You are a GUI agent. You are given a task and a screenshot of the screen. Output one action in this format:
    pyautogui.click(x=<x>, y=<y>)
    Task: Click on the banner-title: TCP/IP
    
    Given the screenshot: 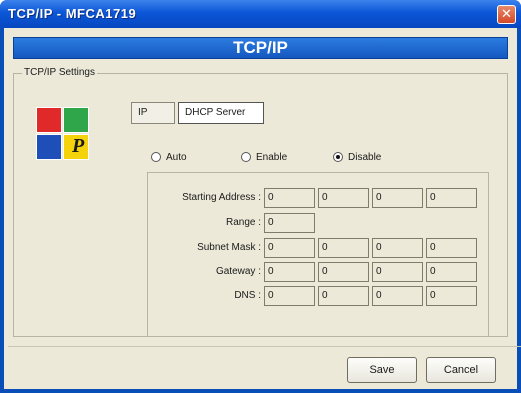 What is the action you would take?
    pyautogui.click(x=260, y=47)
    